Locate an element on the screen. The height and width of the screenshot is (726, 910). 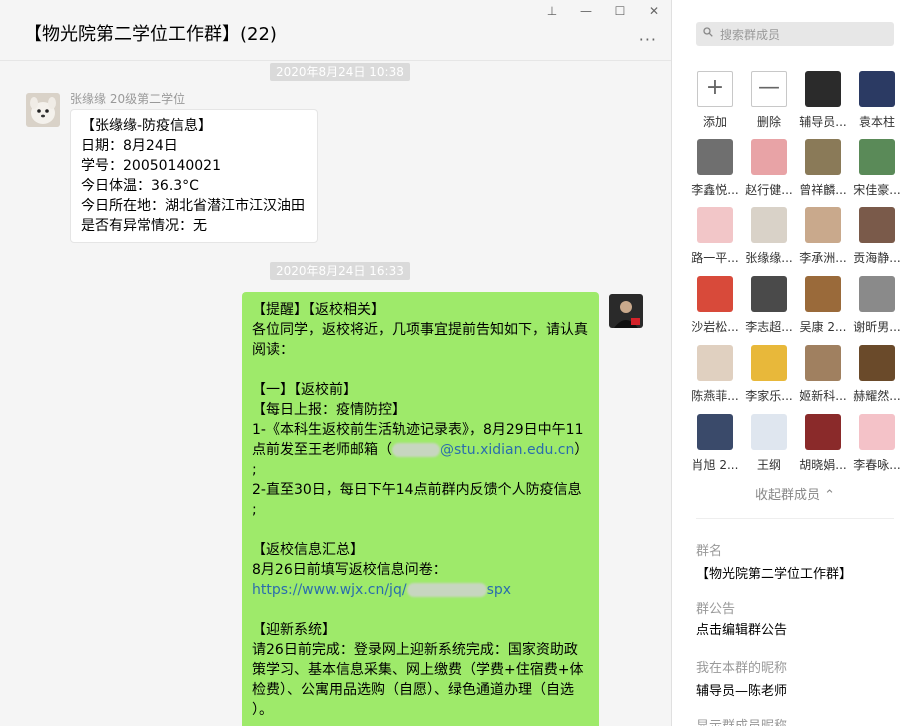
member-search-input: 搜索群成员 is located at coordinates (795, 34).